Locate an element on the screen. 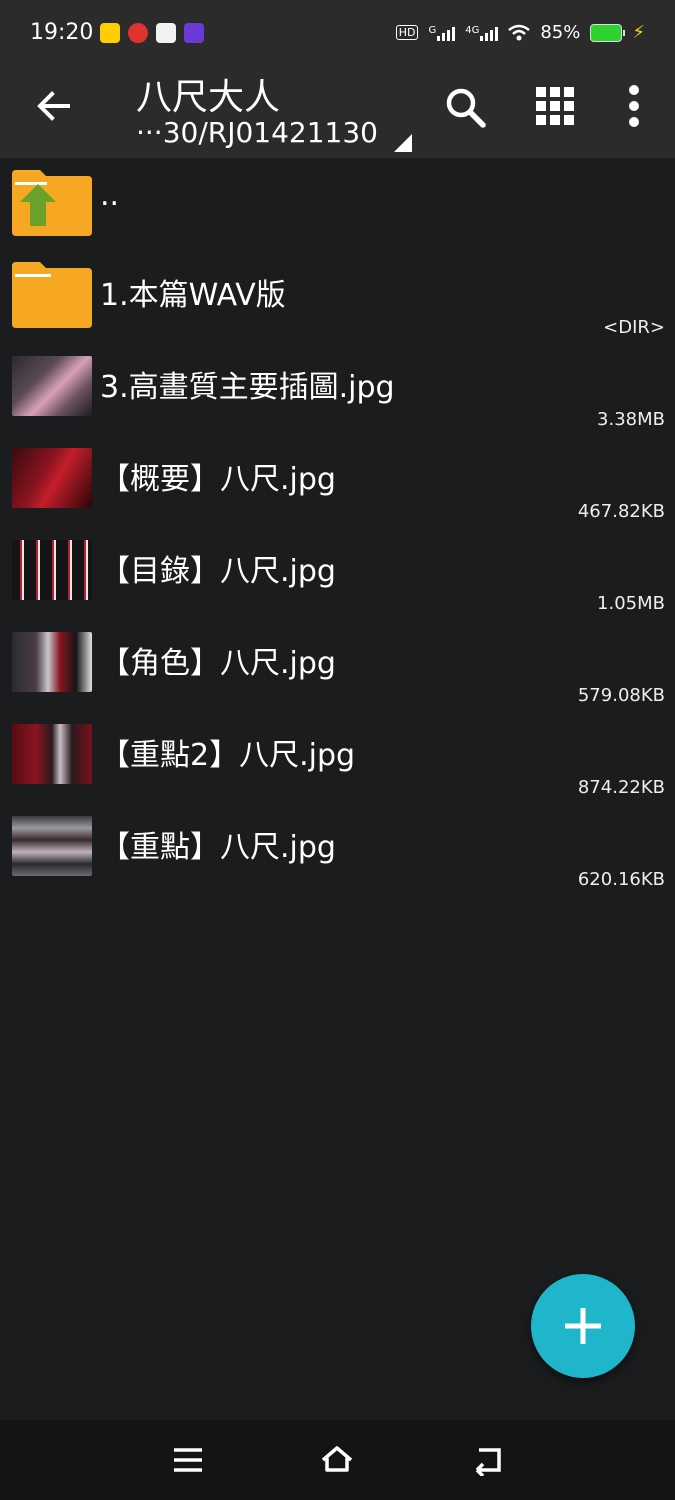 The image size is (675, 1500). path-dropdown: ···30/RJ01421130 is located at coordinates (257, 132).